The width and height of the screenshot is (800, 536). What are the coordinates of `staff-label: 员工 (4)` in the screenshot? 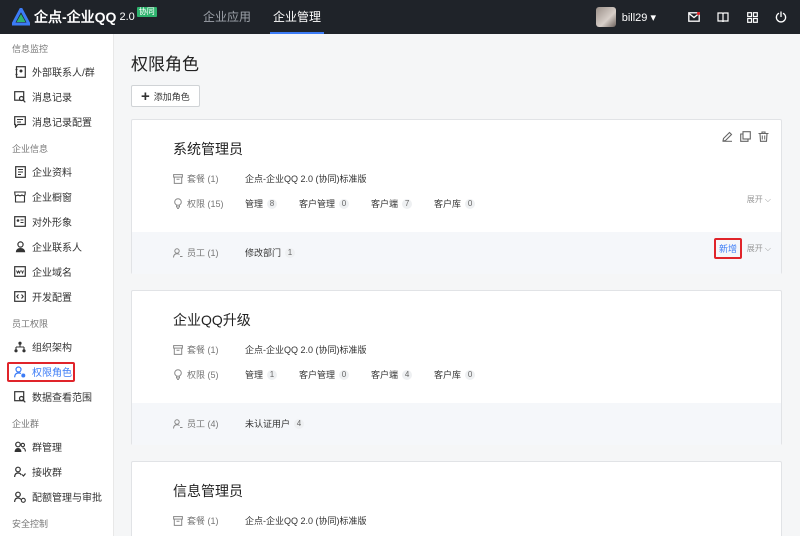 It's located at (209, 423).